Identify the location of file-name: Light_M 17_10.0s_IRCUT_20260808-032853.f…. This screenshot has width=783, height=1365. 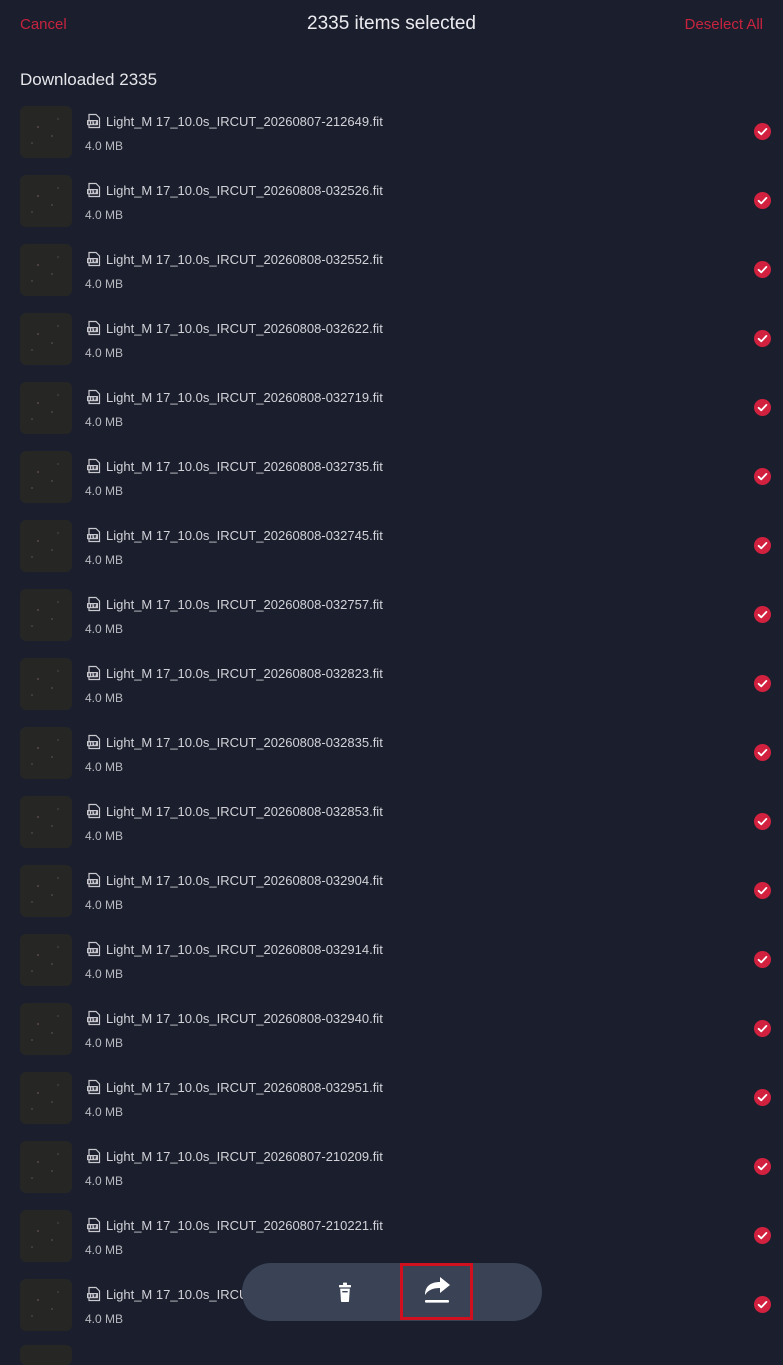
(244, 811).